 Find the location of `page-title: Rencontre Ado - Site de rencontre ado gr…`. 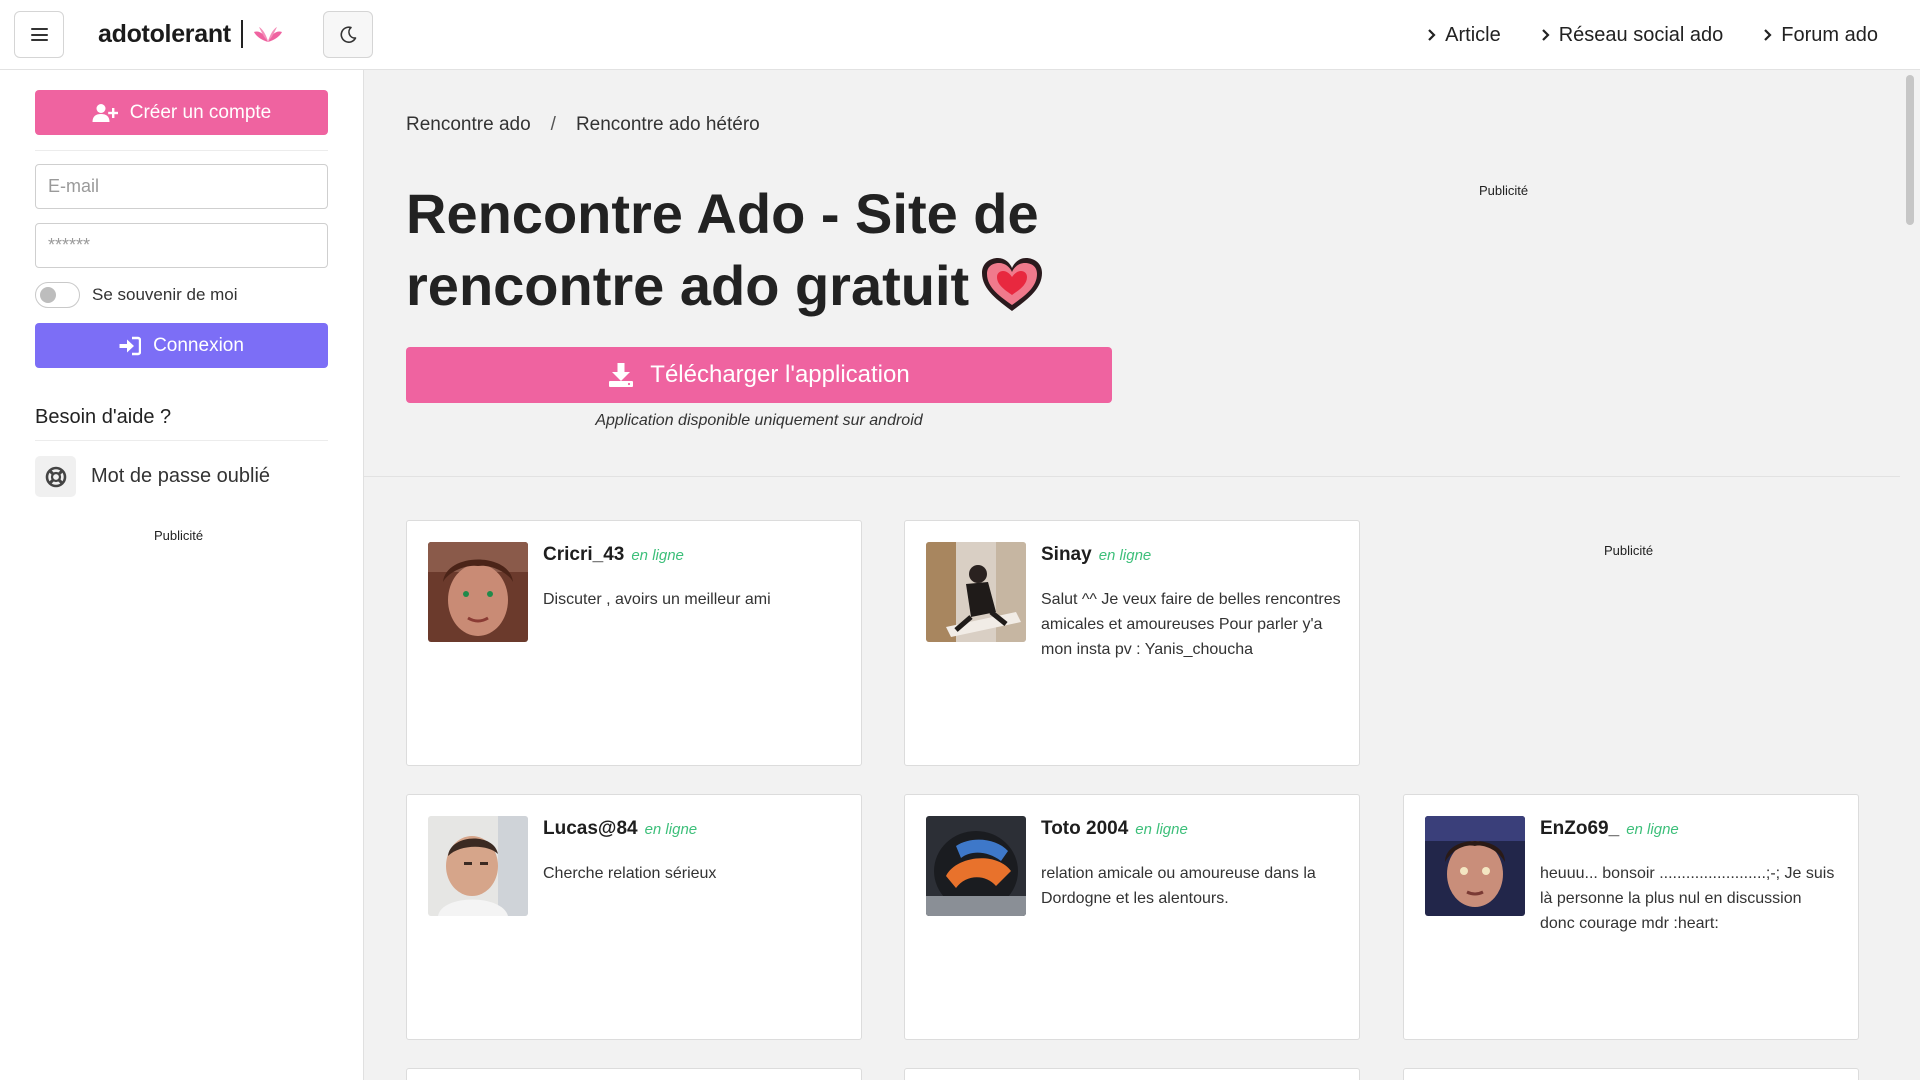

page-title: Rencontre Ado - Site de rencontre ado gr… is located at coordinates (766, 250).